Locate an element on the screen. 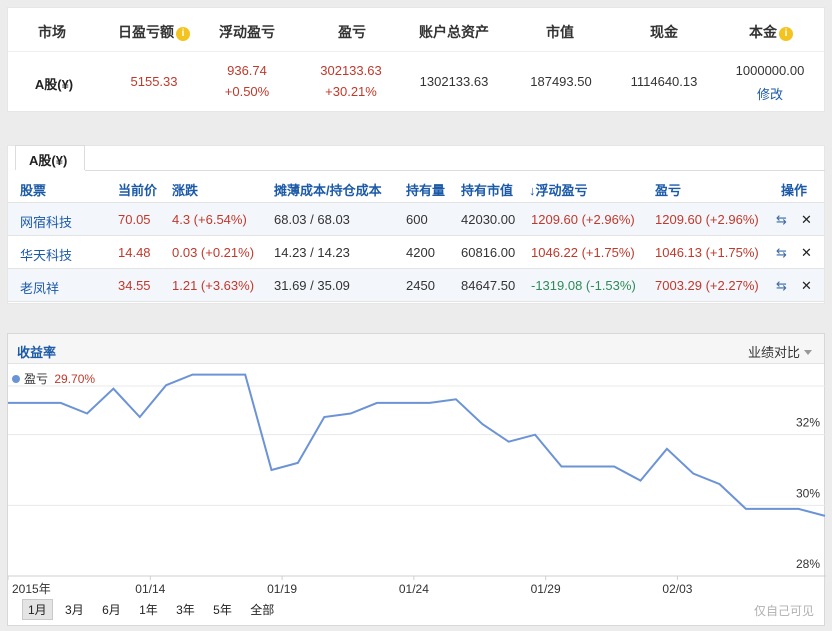 The width and height of the screenshot is (832, 631). header-total-assets: 账户总资产 is located at coordinates (454, 32).